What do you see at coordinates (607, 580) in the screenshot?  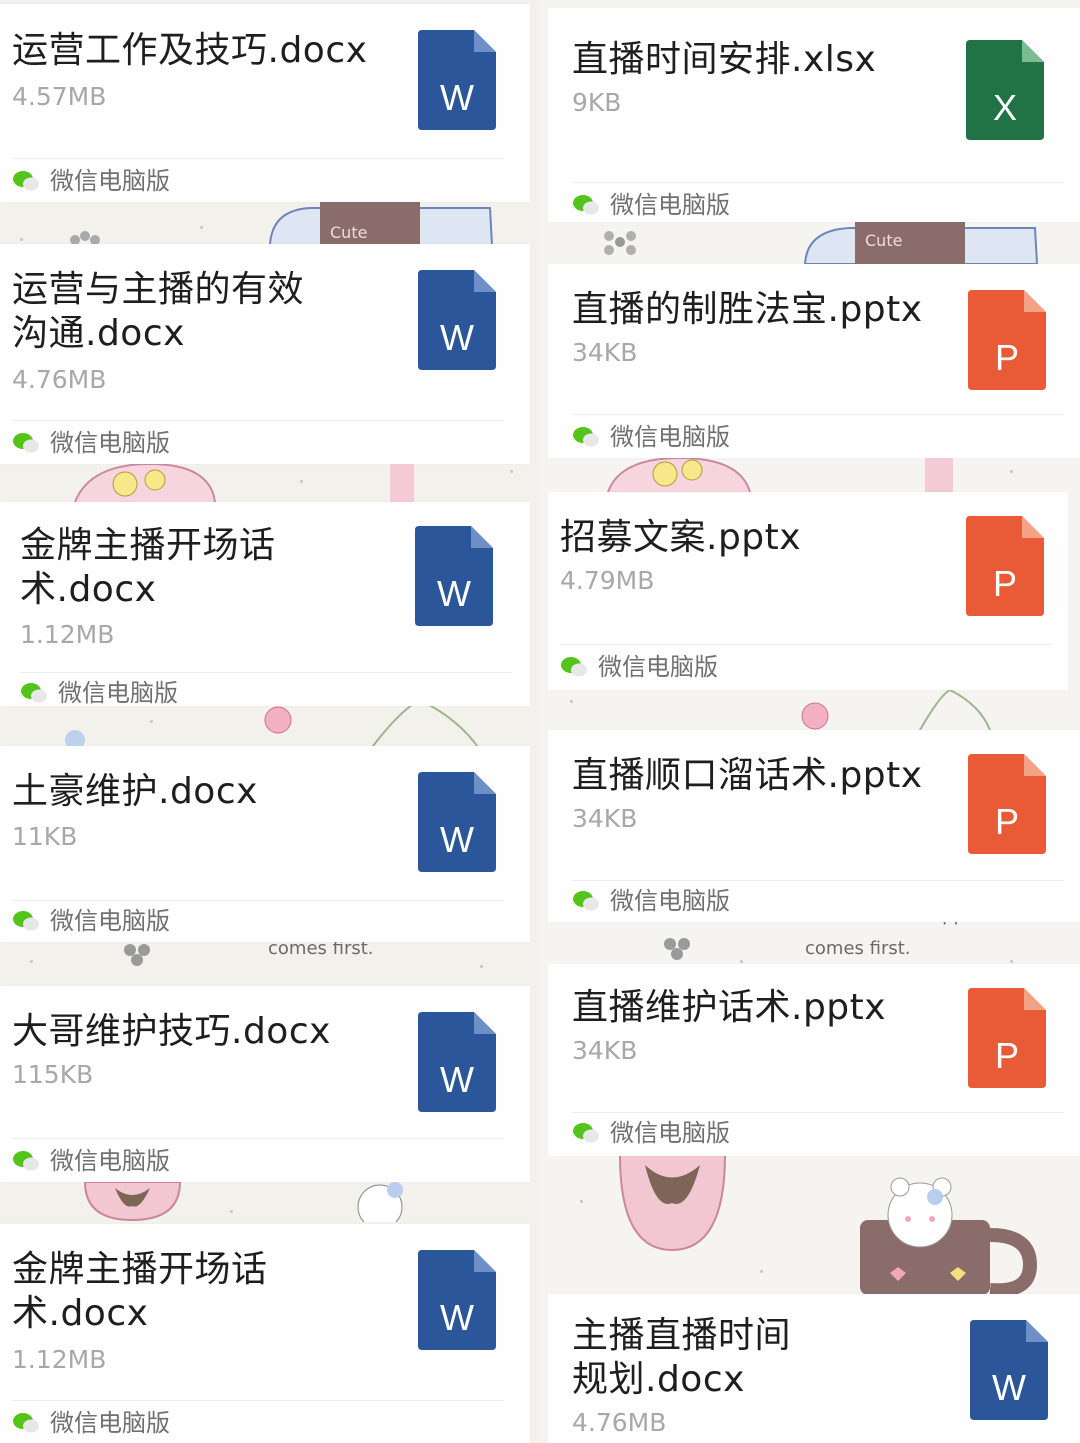 I see `file-size: 4.79MB` at bounding box center [607, 580].